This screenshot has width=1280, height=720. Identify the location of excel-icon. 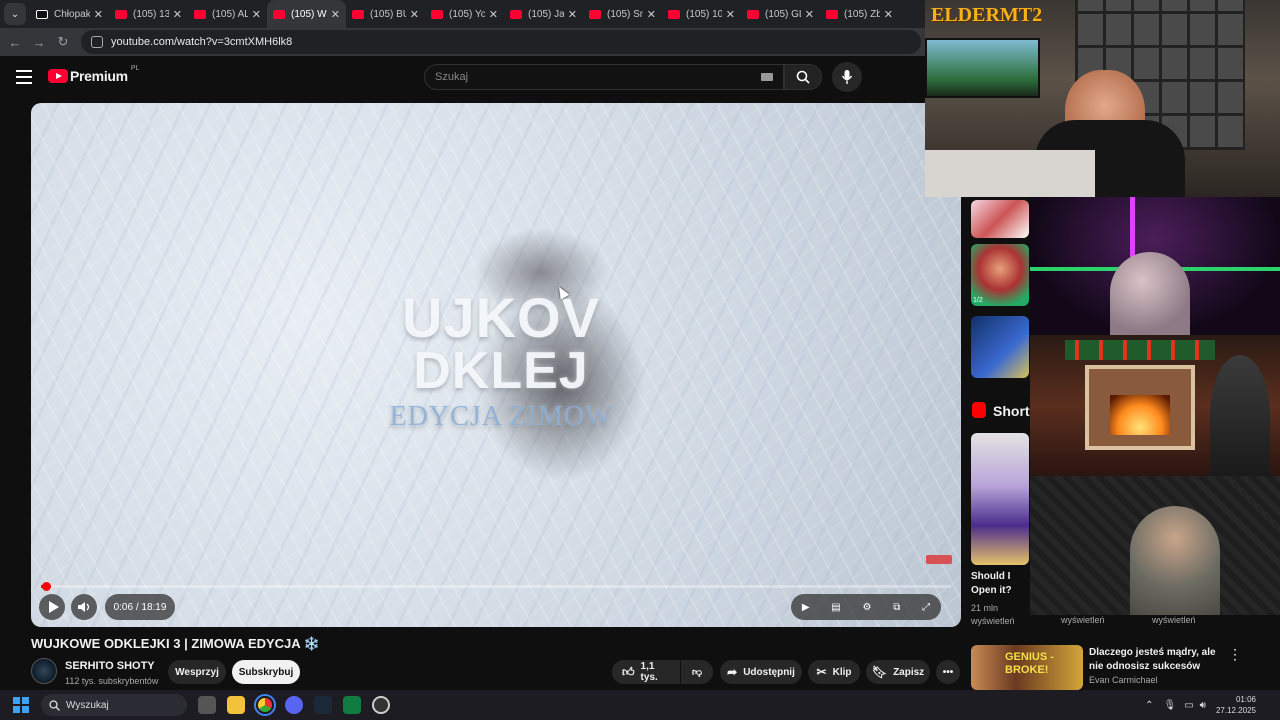
(352, 705).